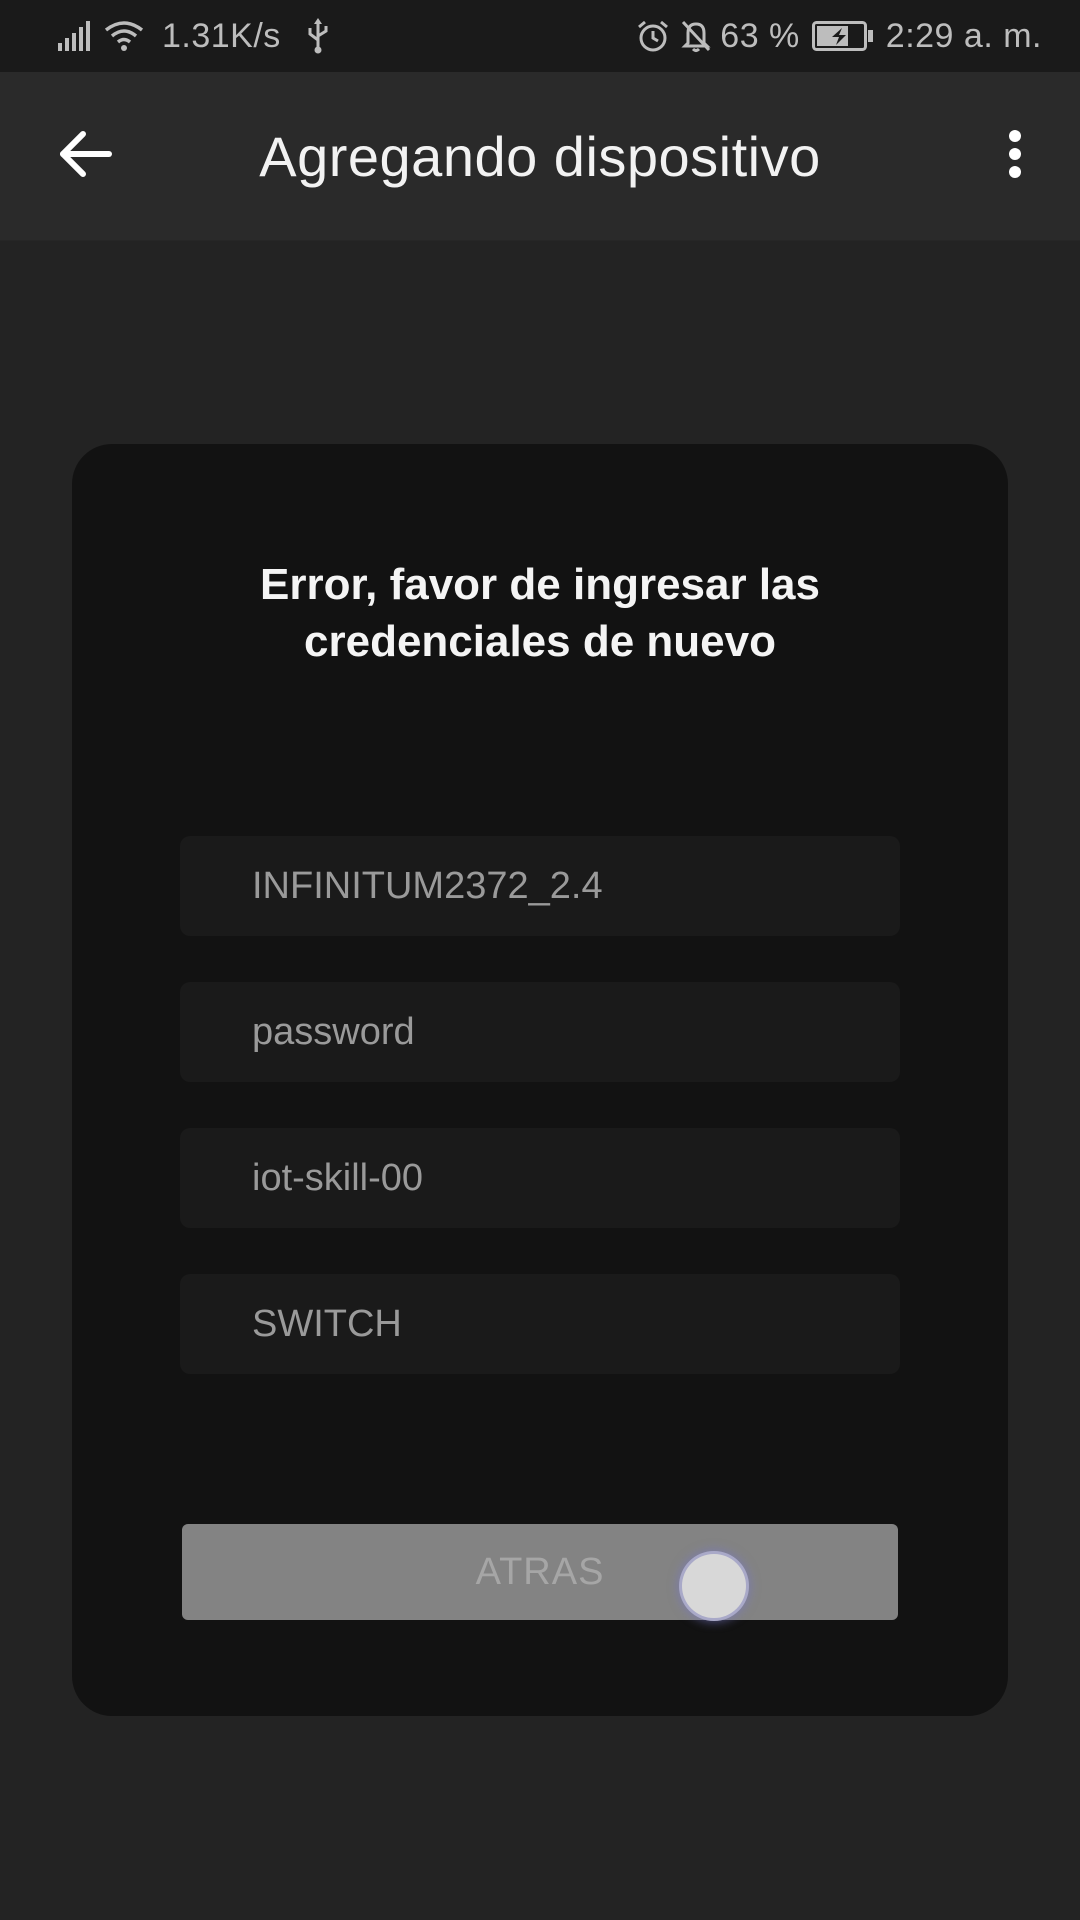 This screenshot has height=1920, width=1080. I want to click on battery-percent: 63 %, so click(760, 35).